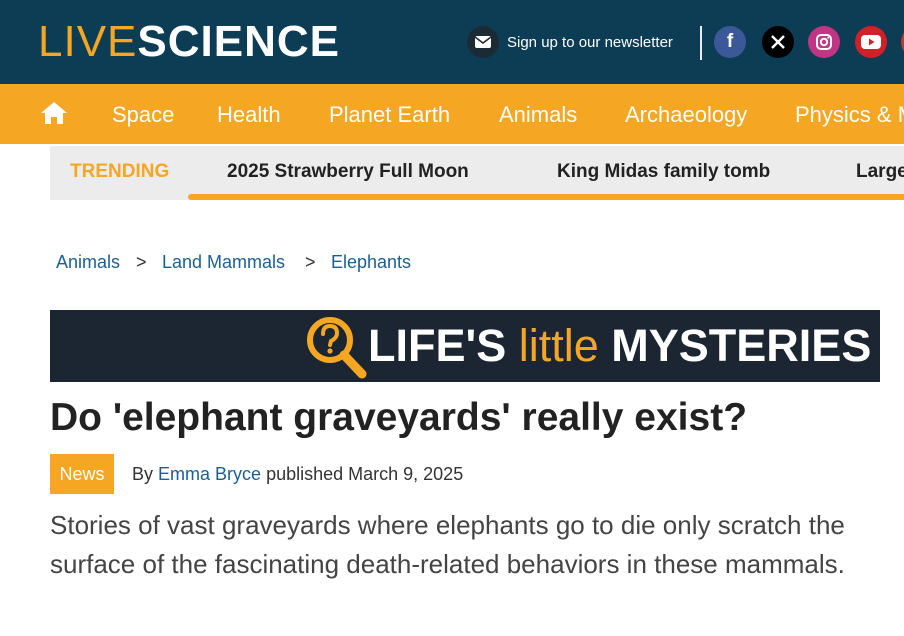  What do you see at coordinates (120, 171) in the screenshot?
I see `trending-label: TRENDING` at bounding box center [120, 171].